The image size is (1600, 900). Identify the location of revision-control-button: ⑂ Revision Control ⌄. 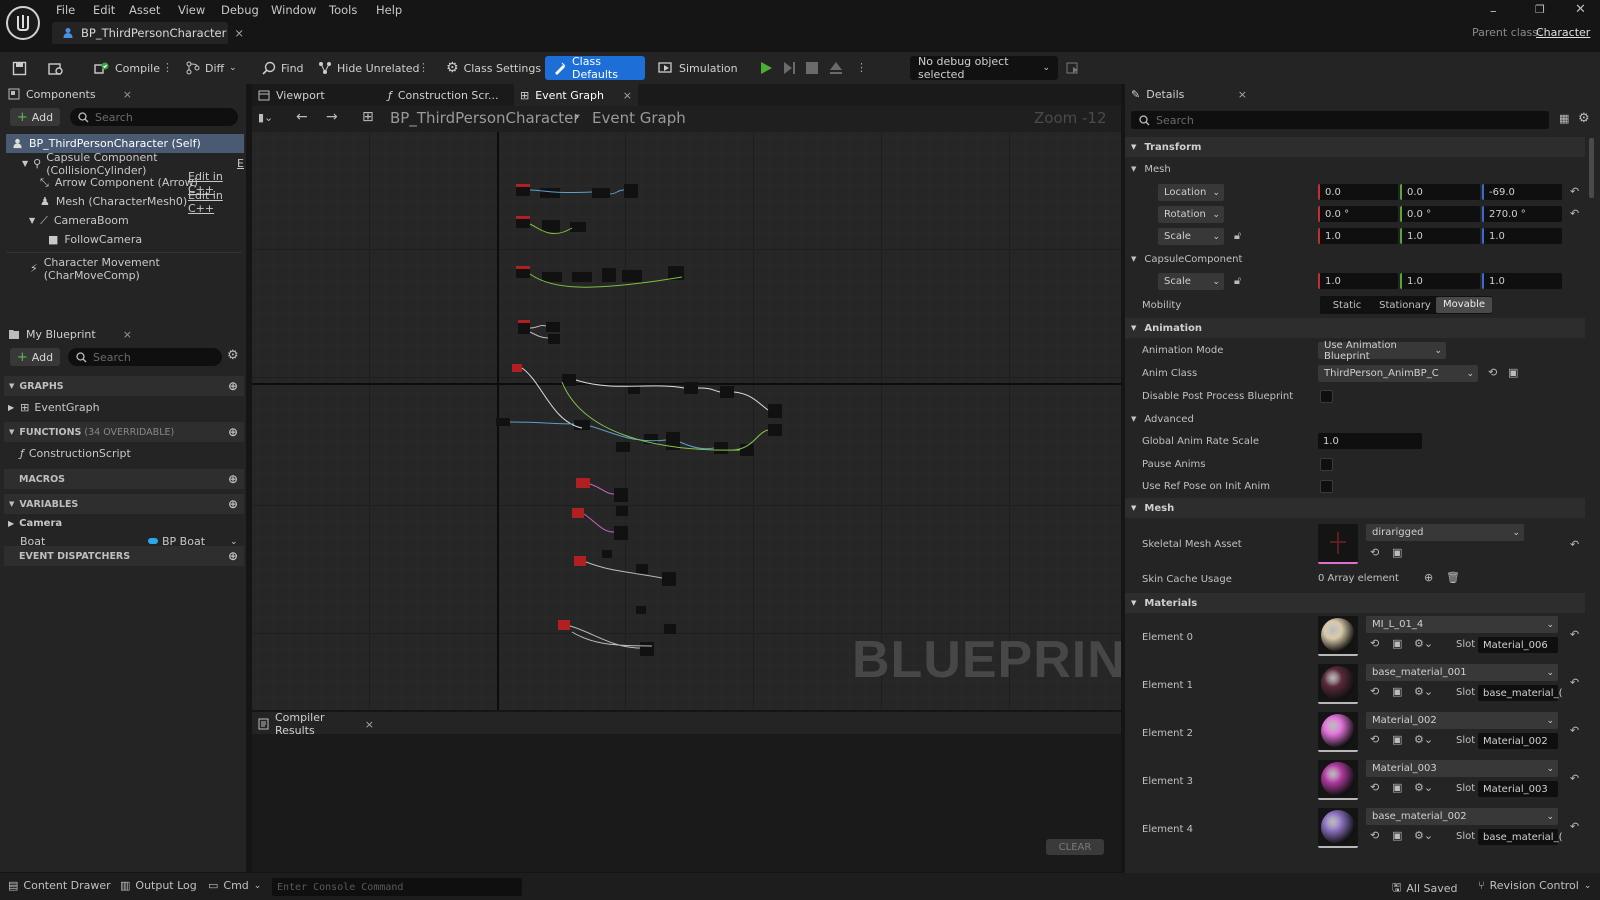
(1534, 885).